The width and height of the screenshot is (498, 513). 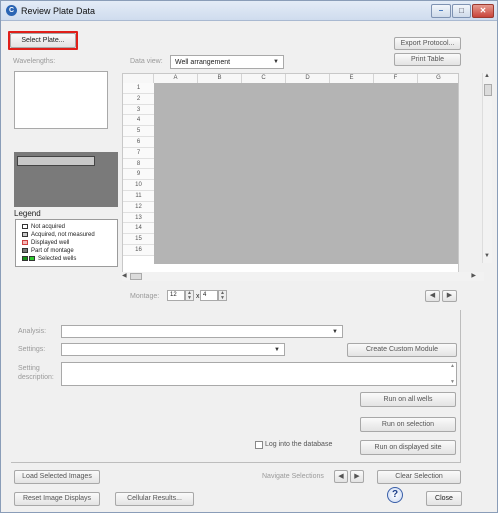 What do you see at coordinates (138, 218) in the screenshot?
I see `row-header: 13` at bounding box center [138, 218].